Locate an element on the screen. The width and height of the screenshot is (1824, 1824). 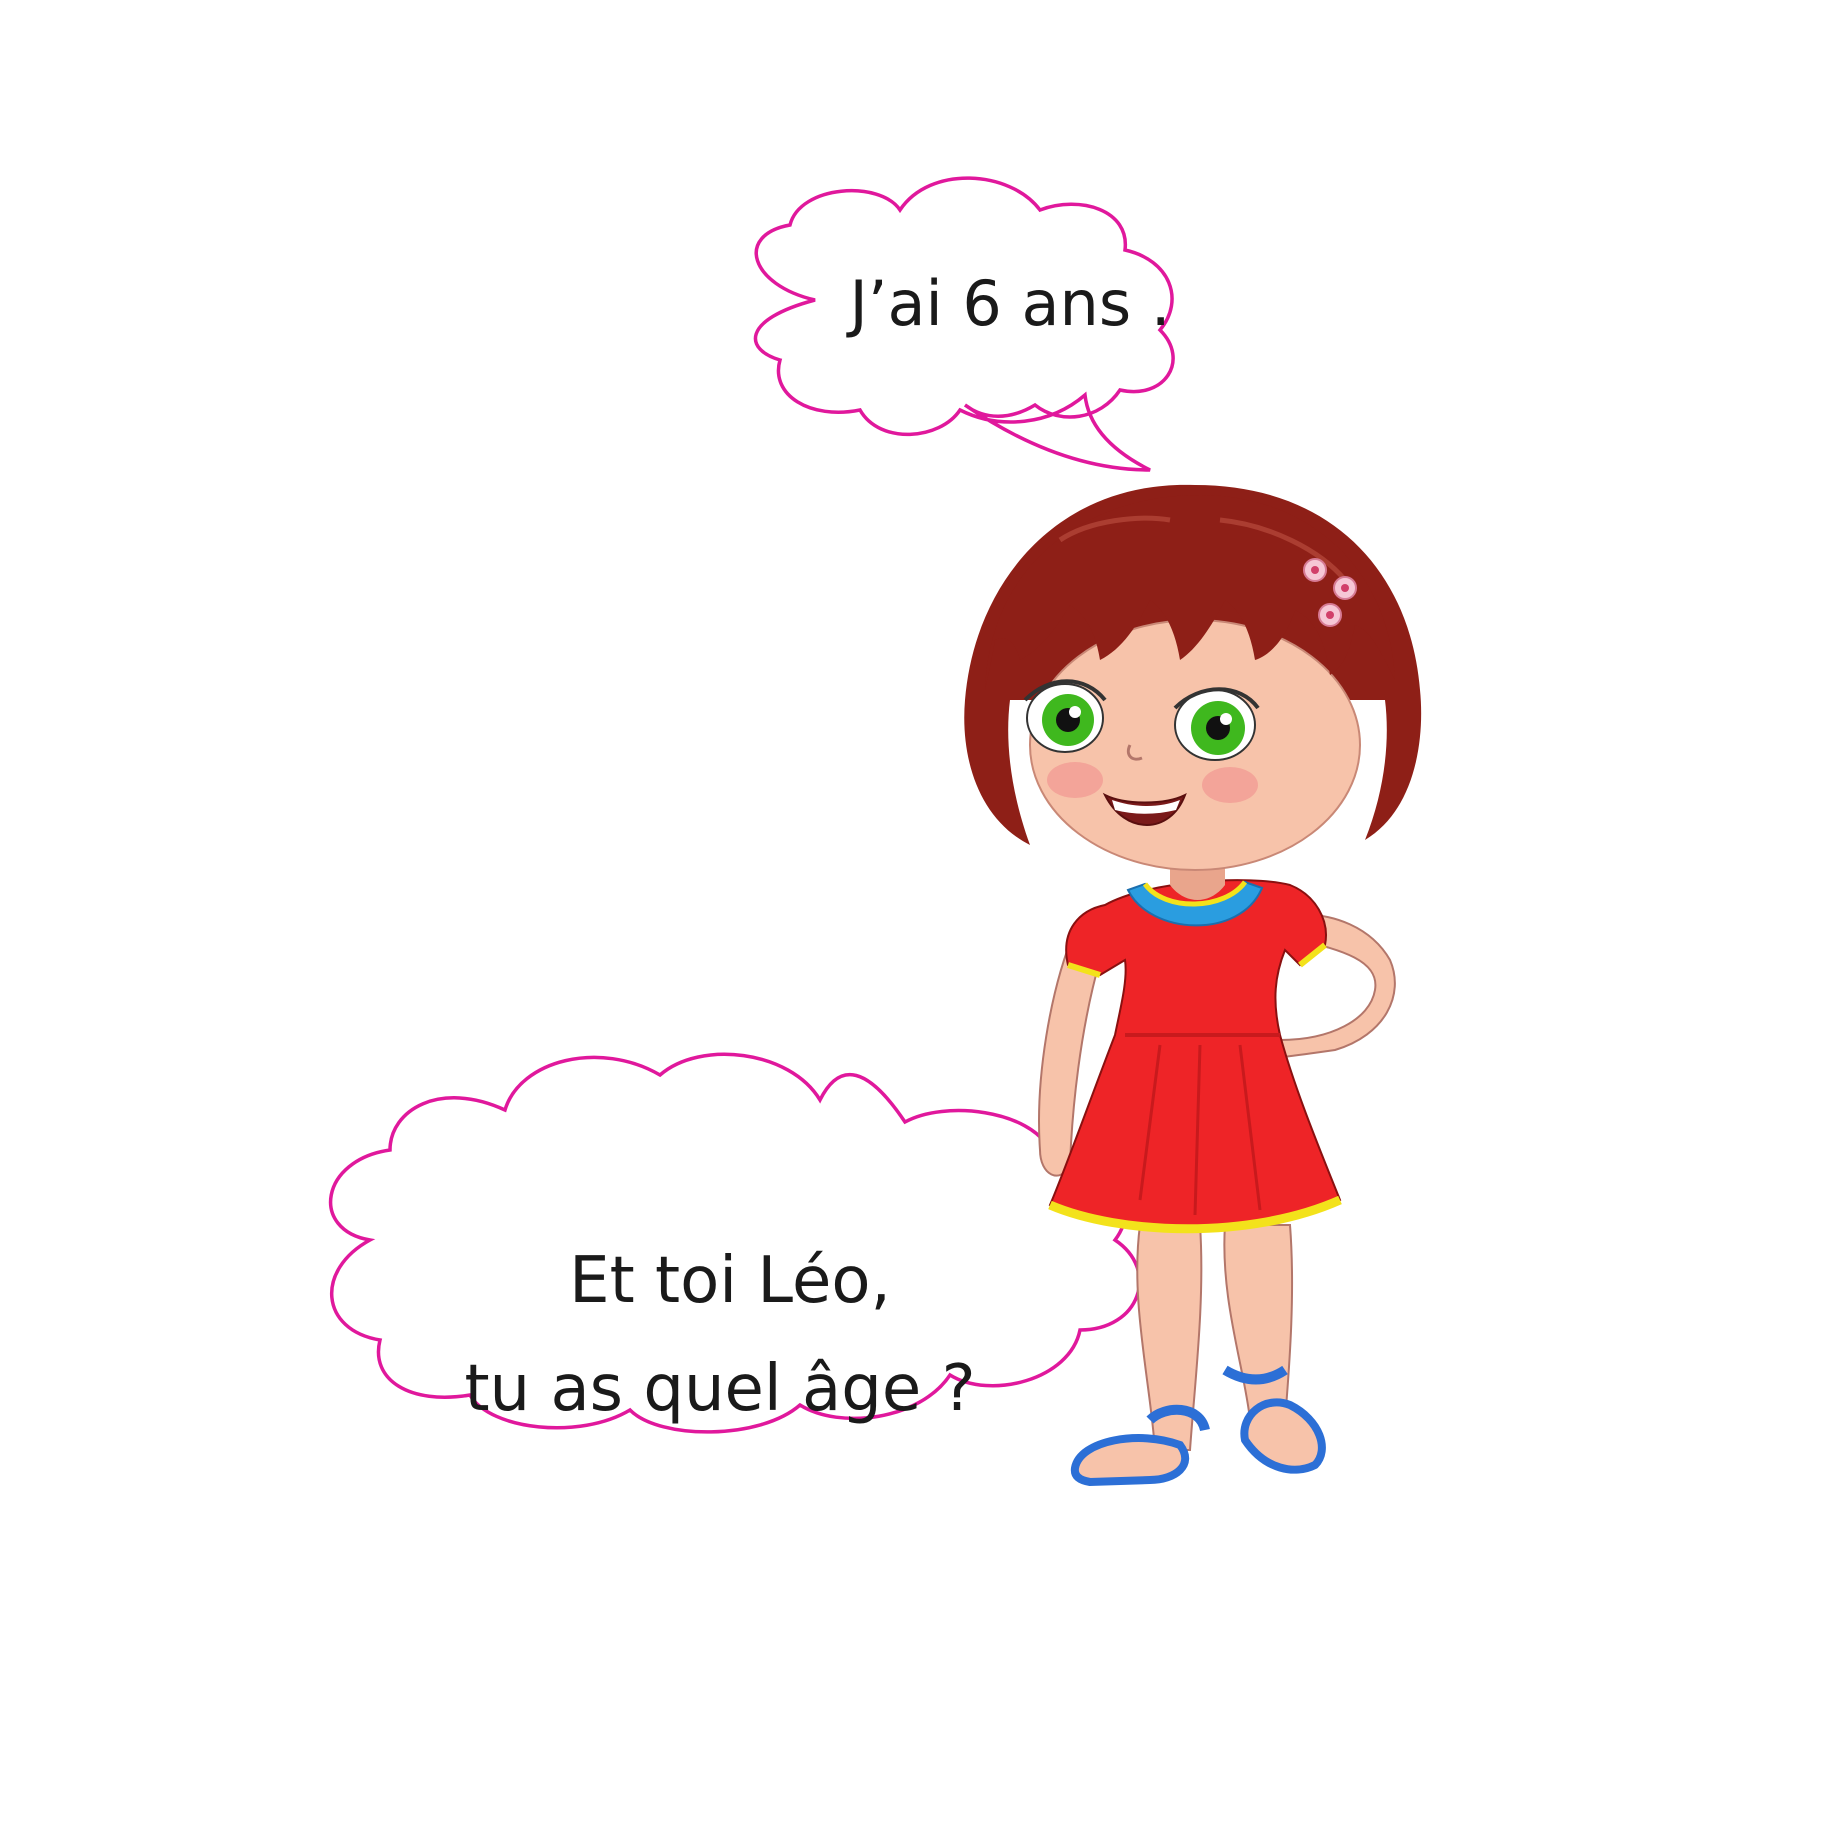
speech-bubble-top-text: J’ai 6 ans . is located at coordinates (1007, 303).